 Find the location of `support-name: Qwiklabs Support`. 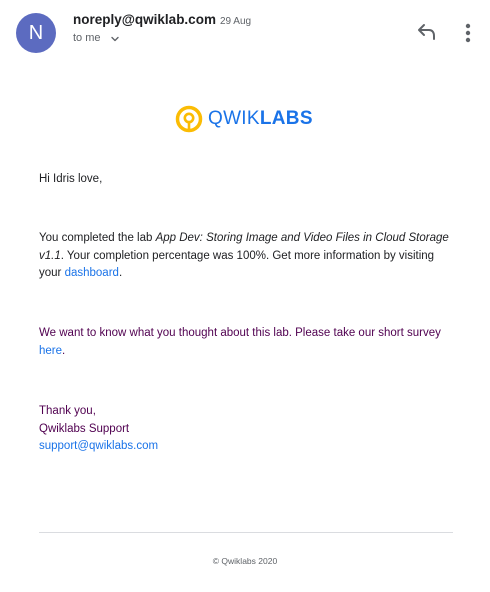

support-name: Qwiklabs Support is located at coordinates (84, 428).